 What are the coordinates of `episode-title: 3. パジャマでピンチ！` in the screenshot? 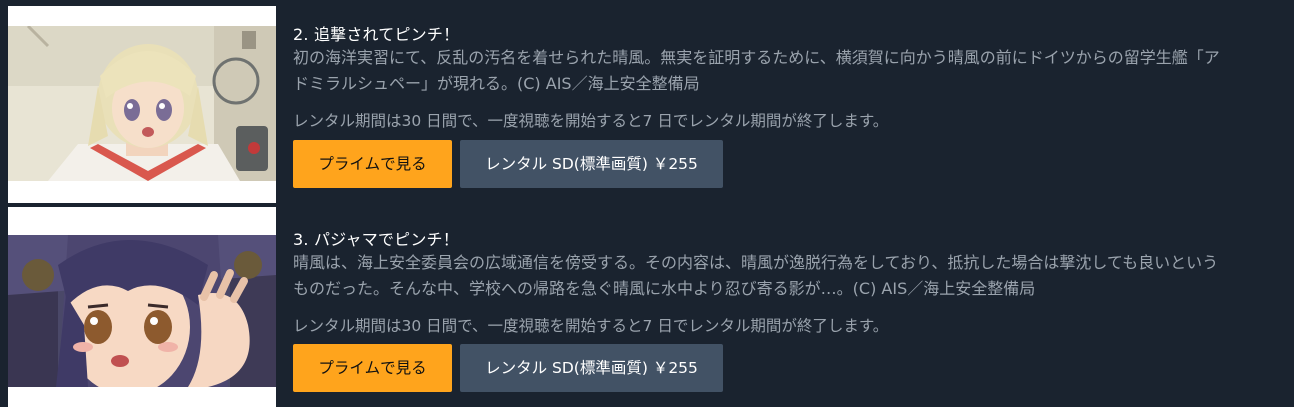 It's located at (376, 238).